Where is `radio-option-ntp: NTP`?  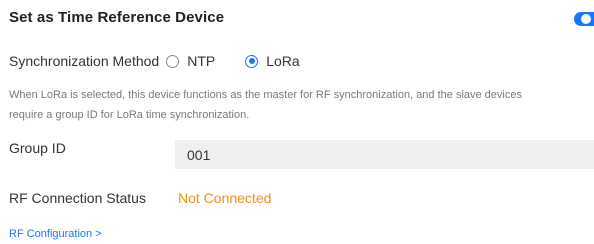 radio-option-ntp: NTP is located at coordinates (190, 61).